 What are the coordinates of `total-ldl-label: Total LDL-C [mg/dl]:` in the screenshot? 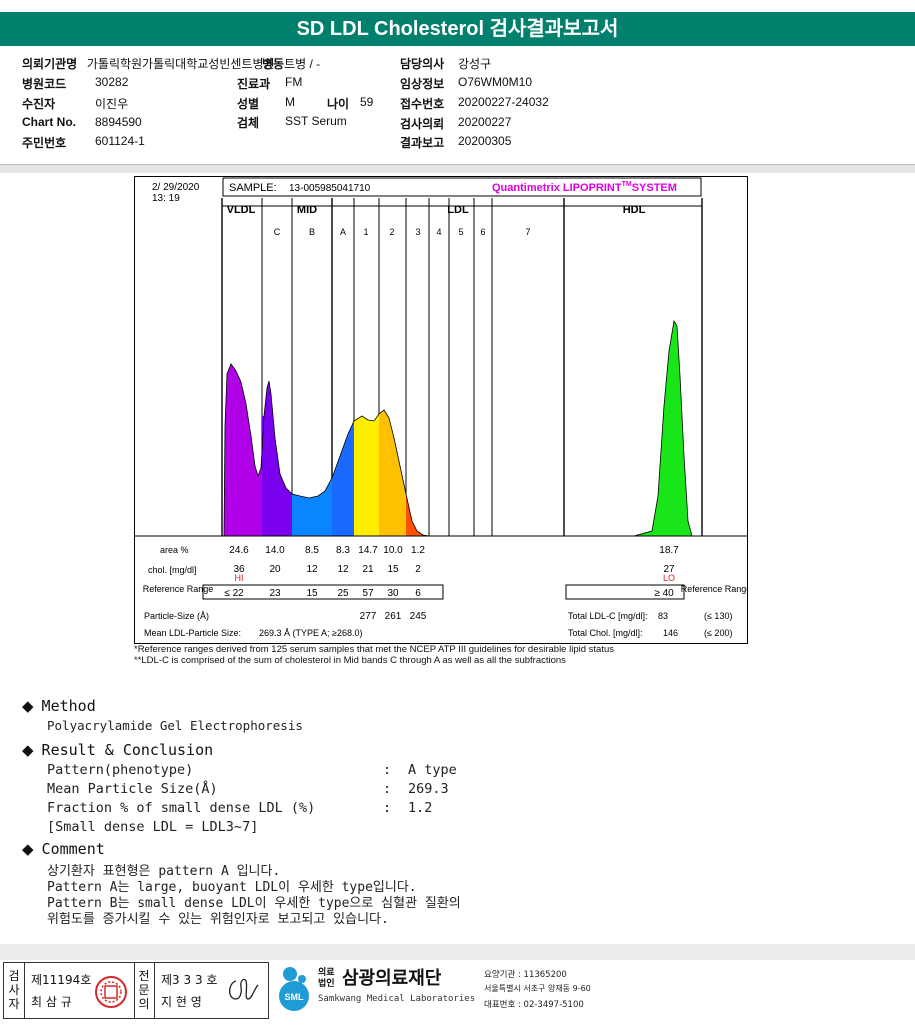 It's located at (608, 616).